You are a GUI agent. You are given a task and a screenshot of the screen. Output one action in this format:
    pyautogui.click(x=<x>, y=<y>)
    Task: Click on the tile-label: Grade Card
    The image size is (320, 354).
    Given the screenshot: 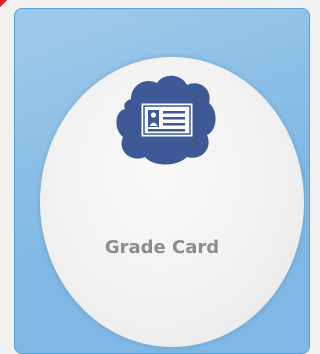 What is the action you would take?
    pyautogui.click(x=162, y=247)
    